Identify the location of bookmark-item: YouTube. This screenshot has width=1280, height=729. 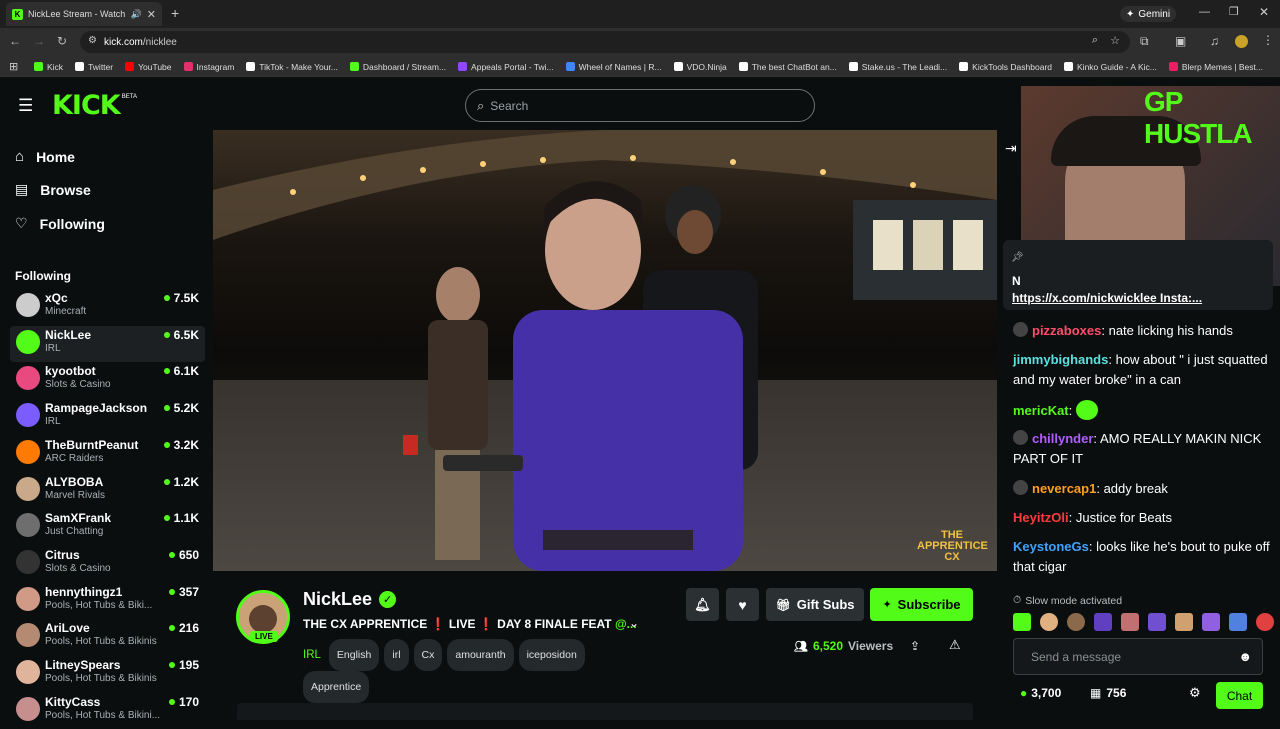
(148, 67).